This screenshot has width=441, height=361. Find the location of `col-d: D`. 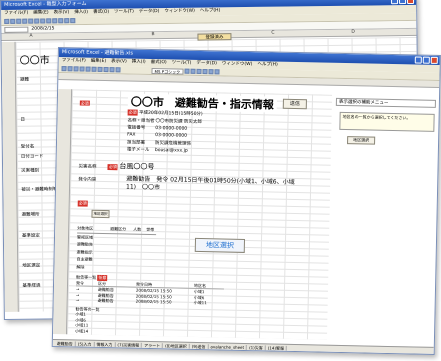

col-d: D is located at coordinates (353, 32).